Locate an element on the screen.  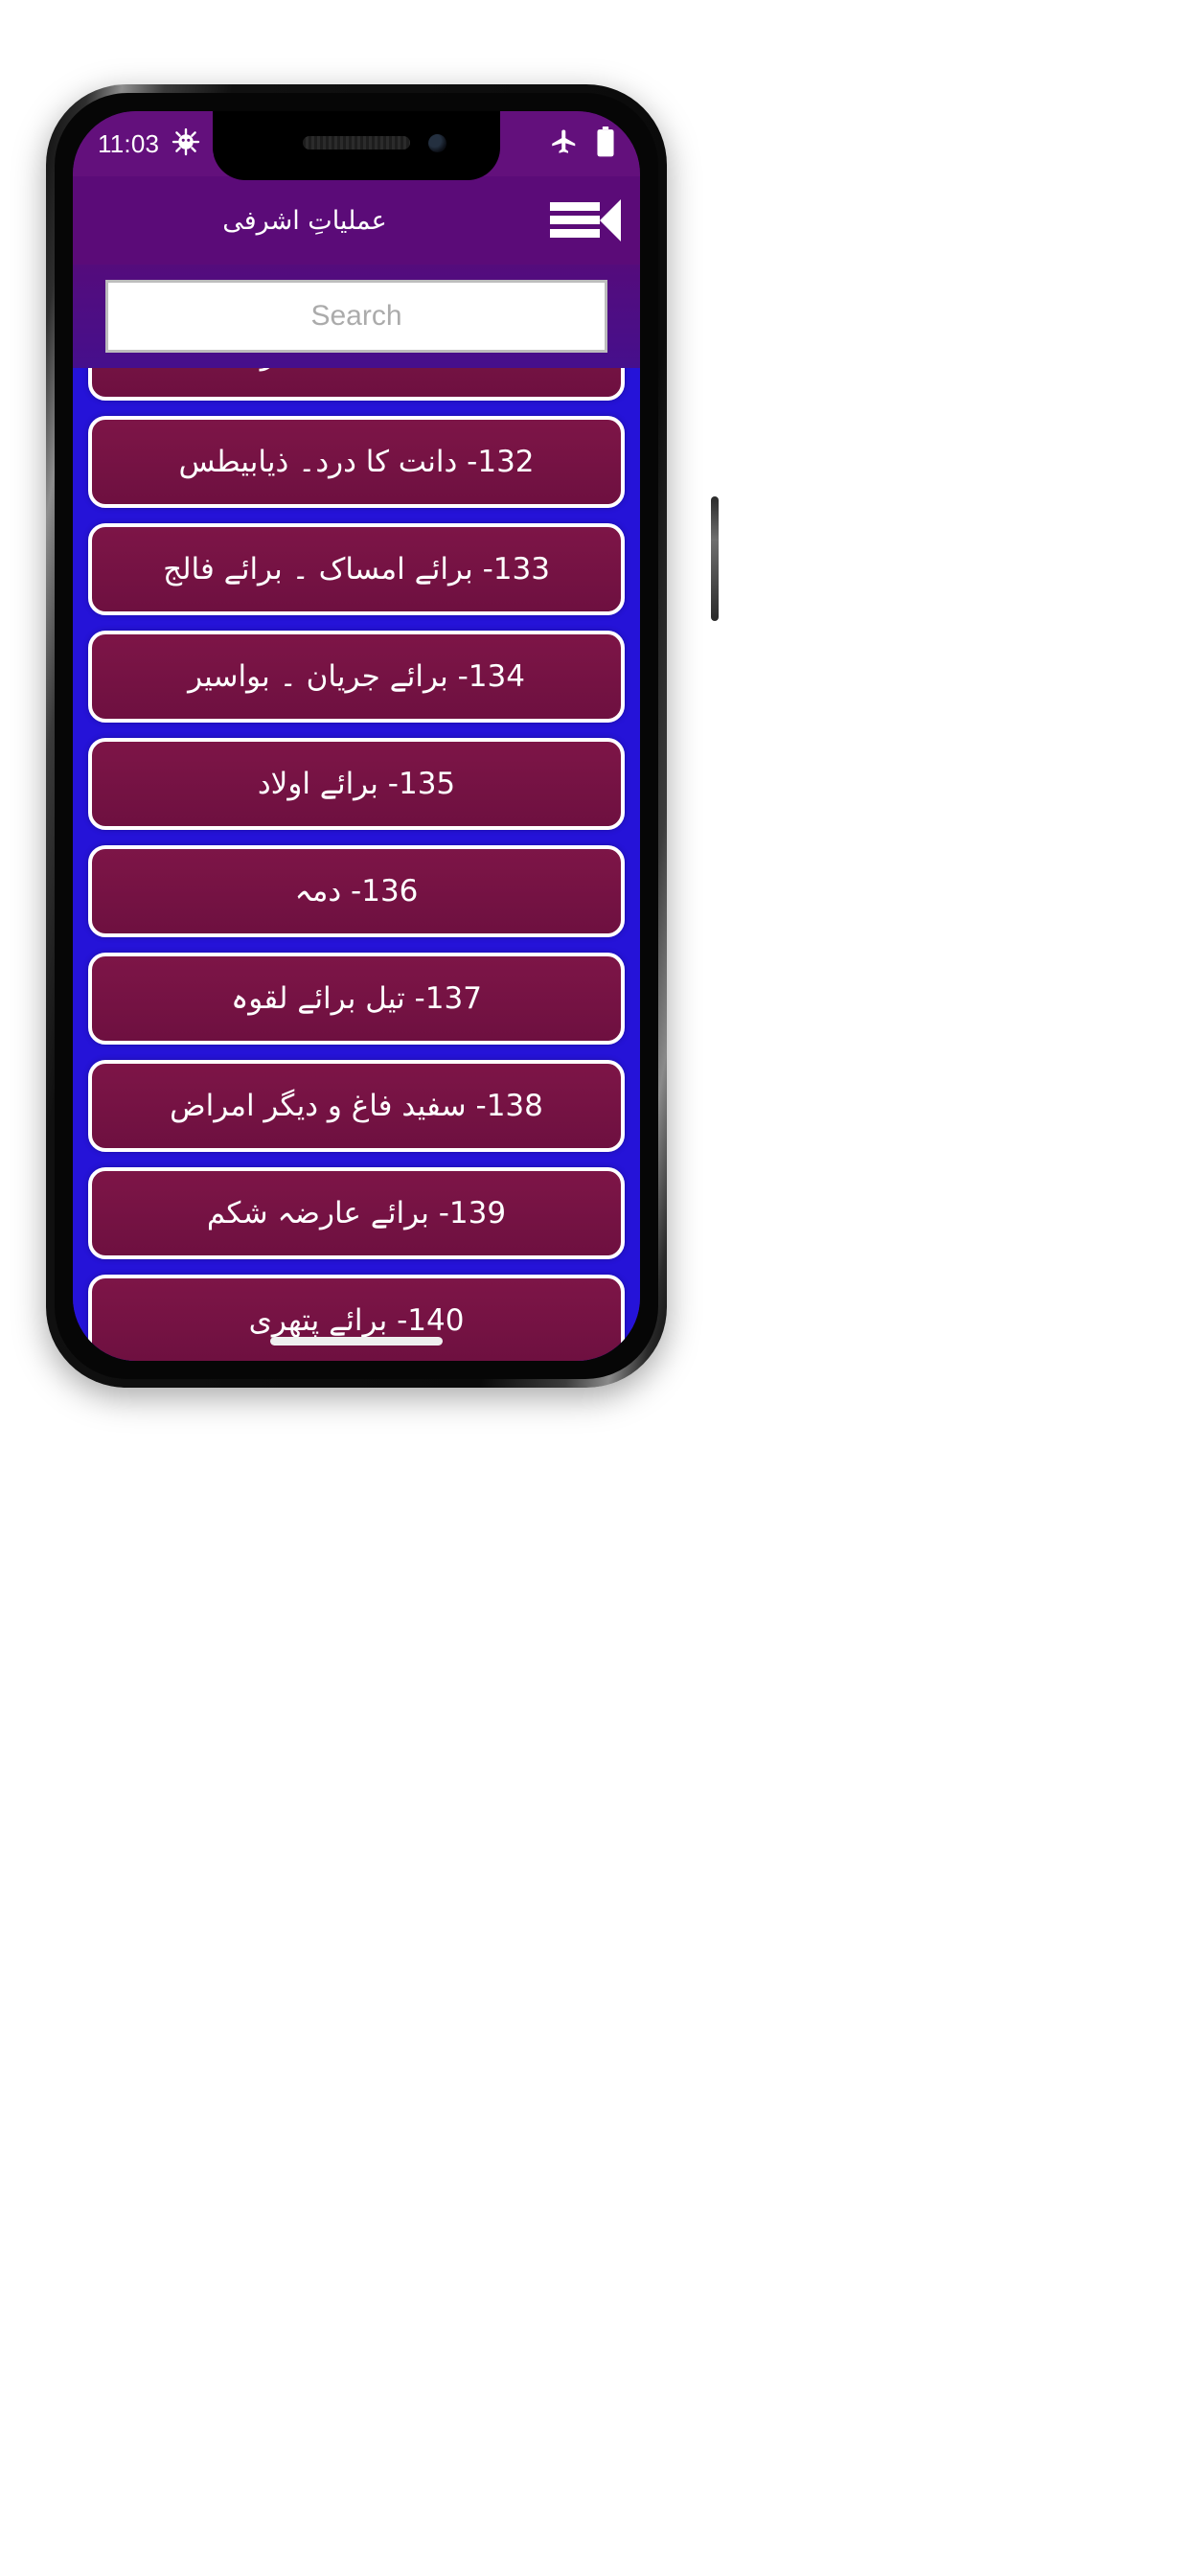
list-item: 138- سفید فاغ و دیگر امراض is located at coordinates (357, 1106).